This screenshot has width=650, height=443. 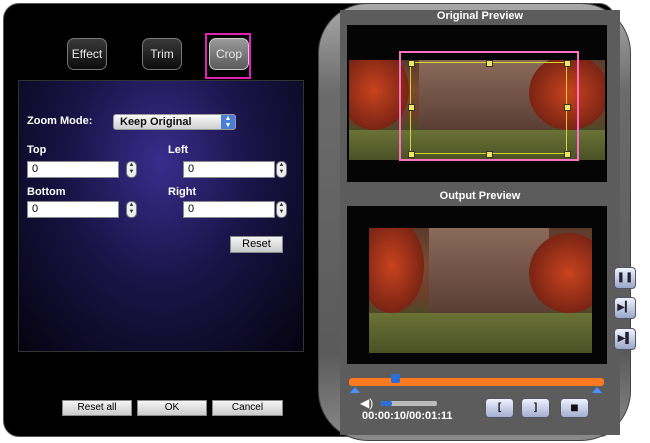 What do you see at coordinates (229, 209) in the screenshot?
I see `right-input: 0` at bounding box center [229, 209].